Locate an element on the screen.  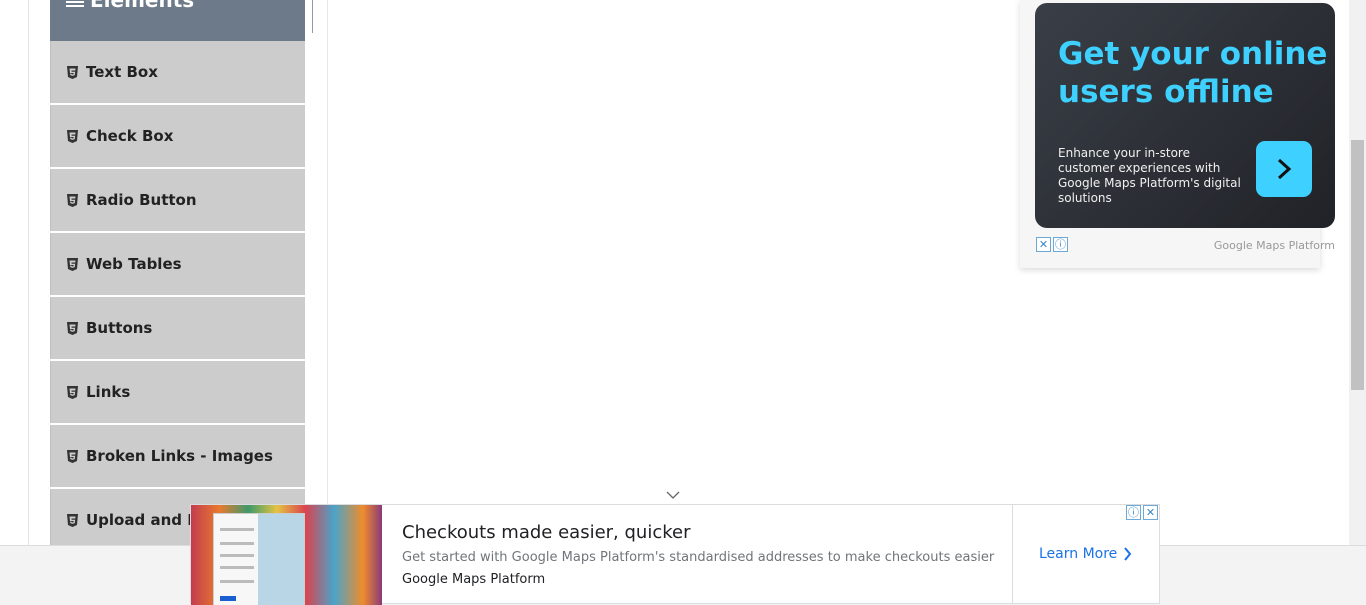
menu-item-links: Links is located at coordinates (177, 392).